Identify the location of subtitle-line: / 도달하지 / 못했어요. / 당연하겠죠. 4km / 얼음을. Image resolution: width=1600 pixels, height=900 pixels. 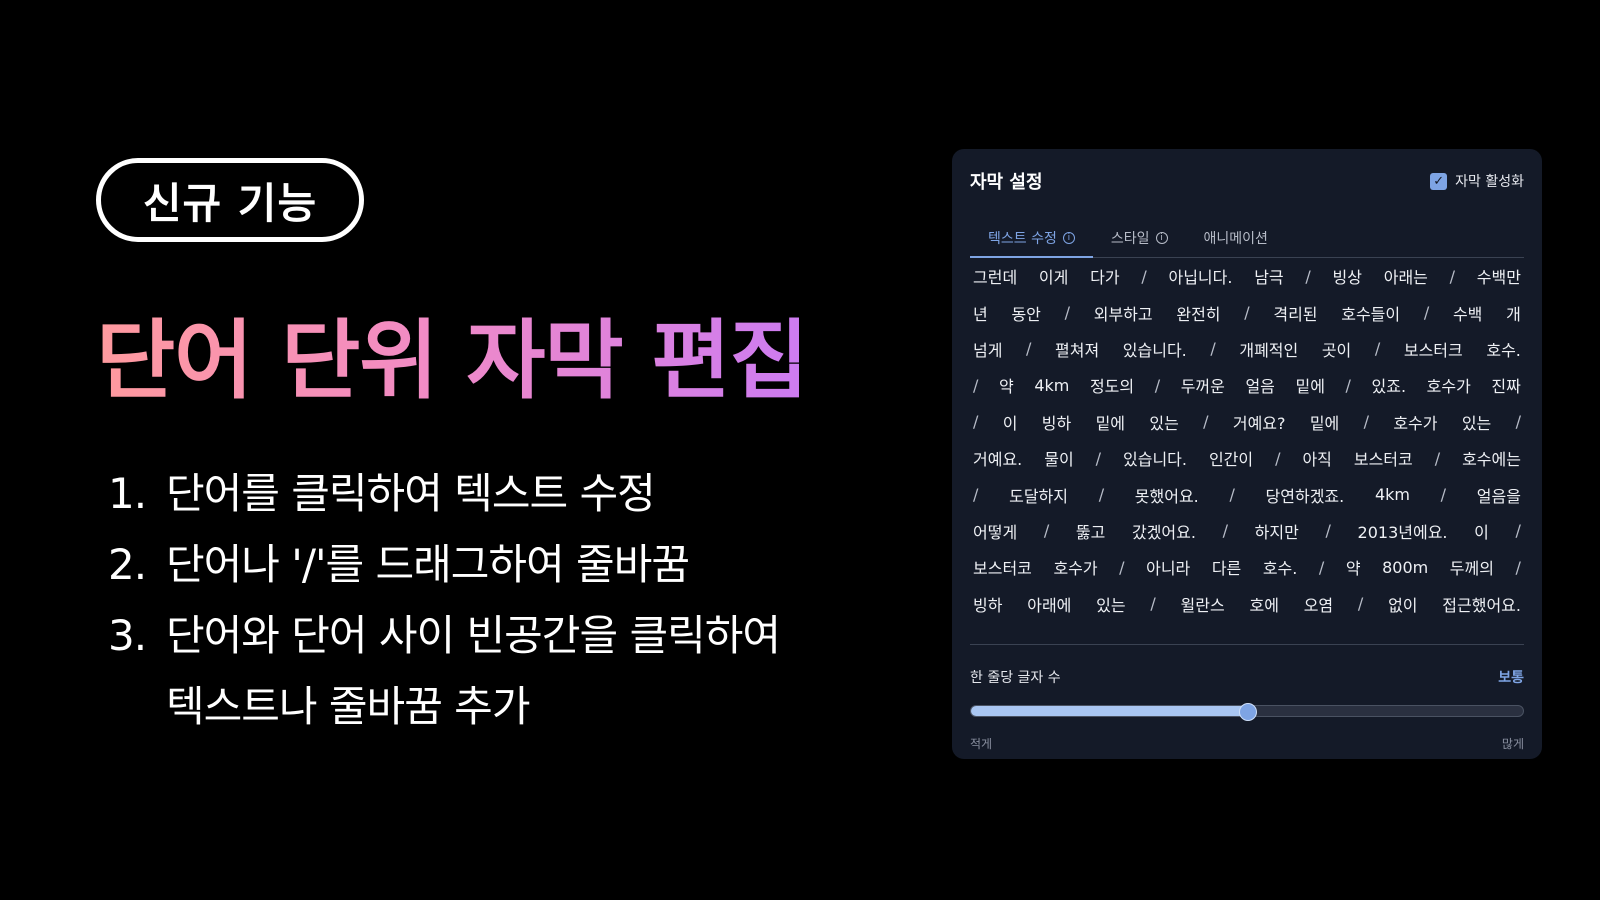
(1247, 494).